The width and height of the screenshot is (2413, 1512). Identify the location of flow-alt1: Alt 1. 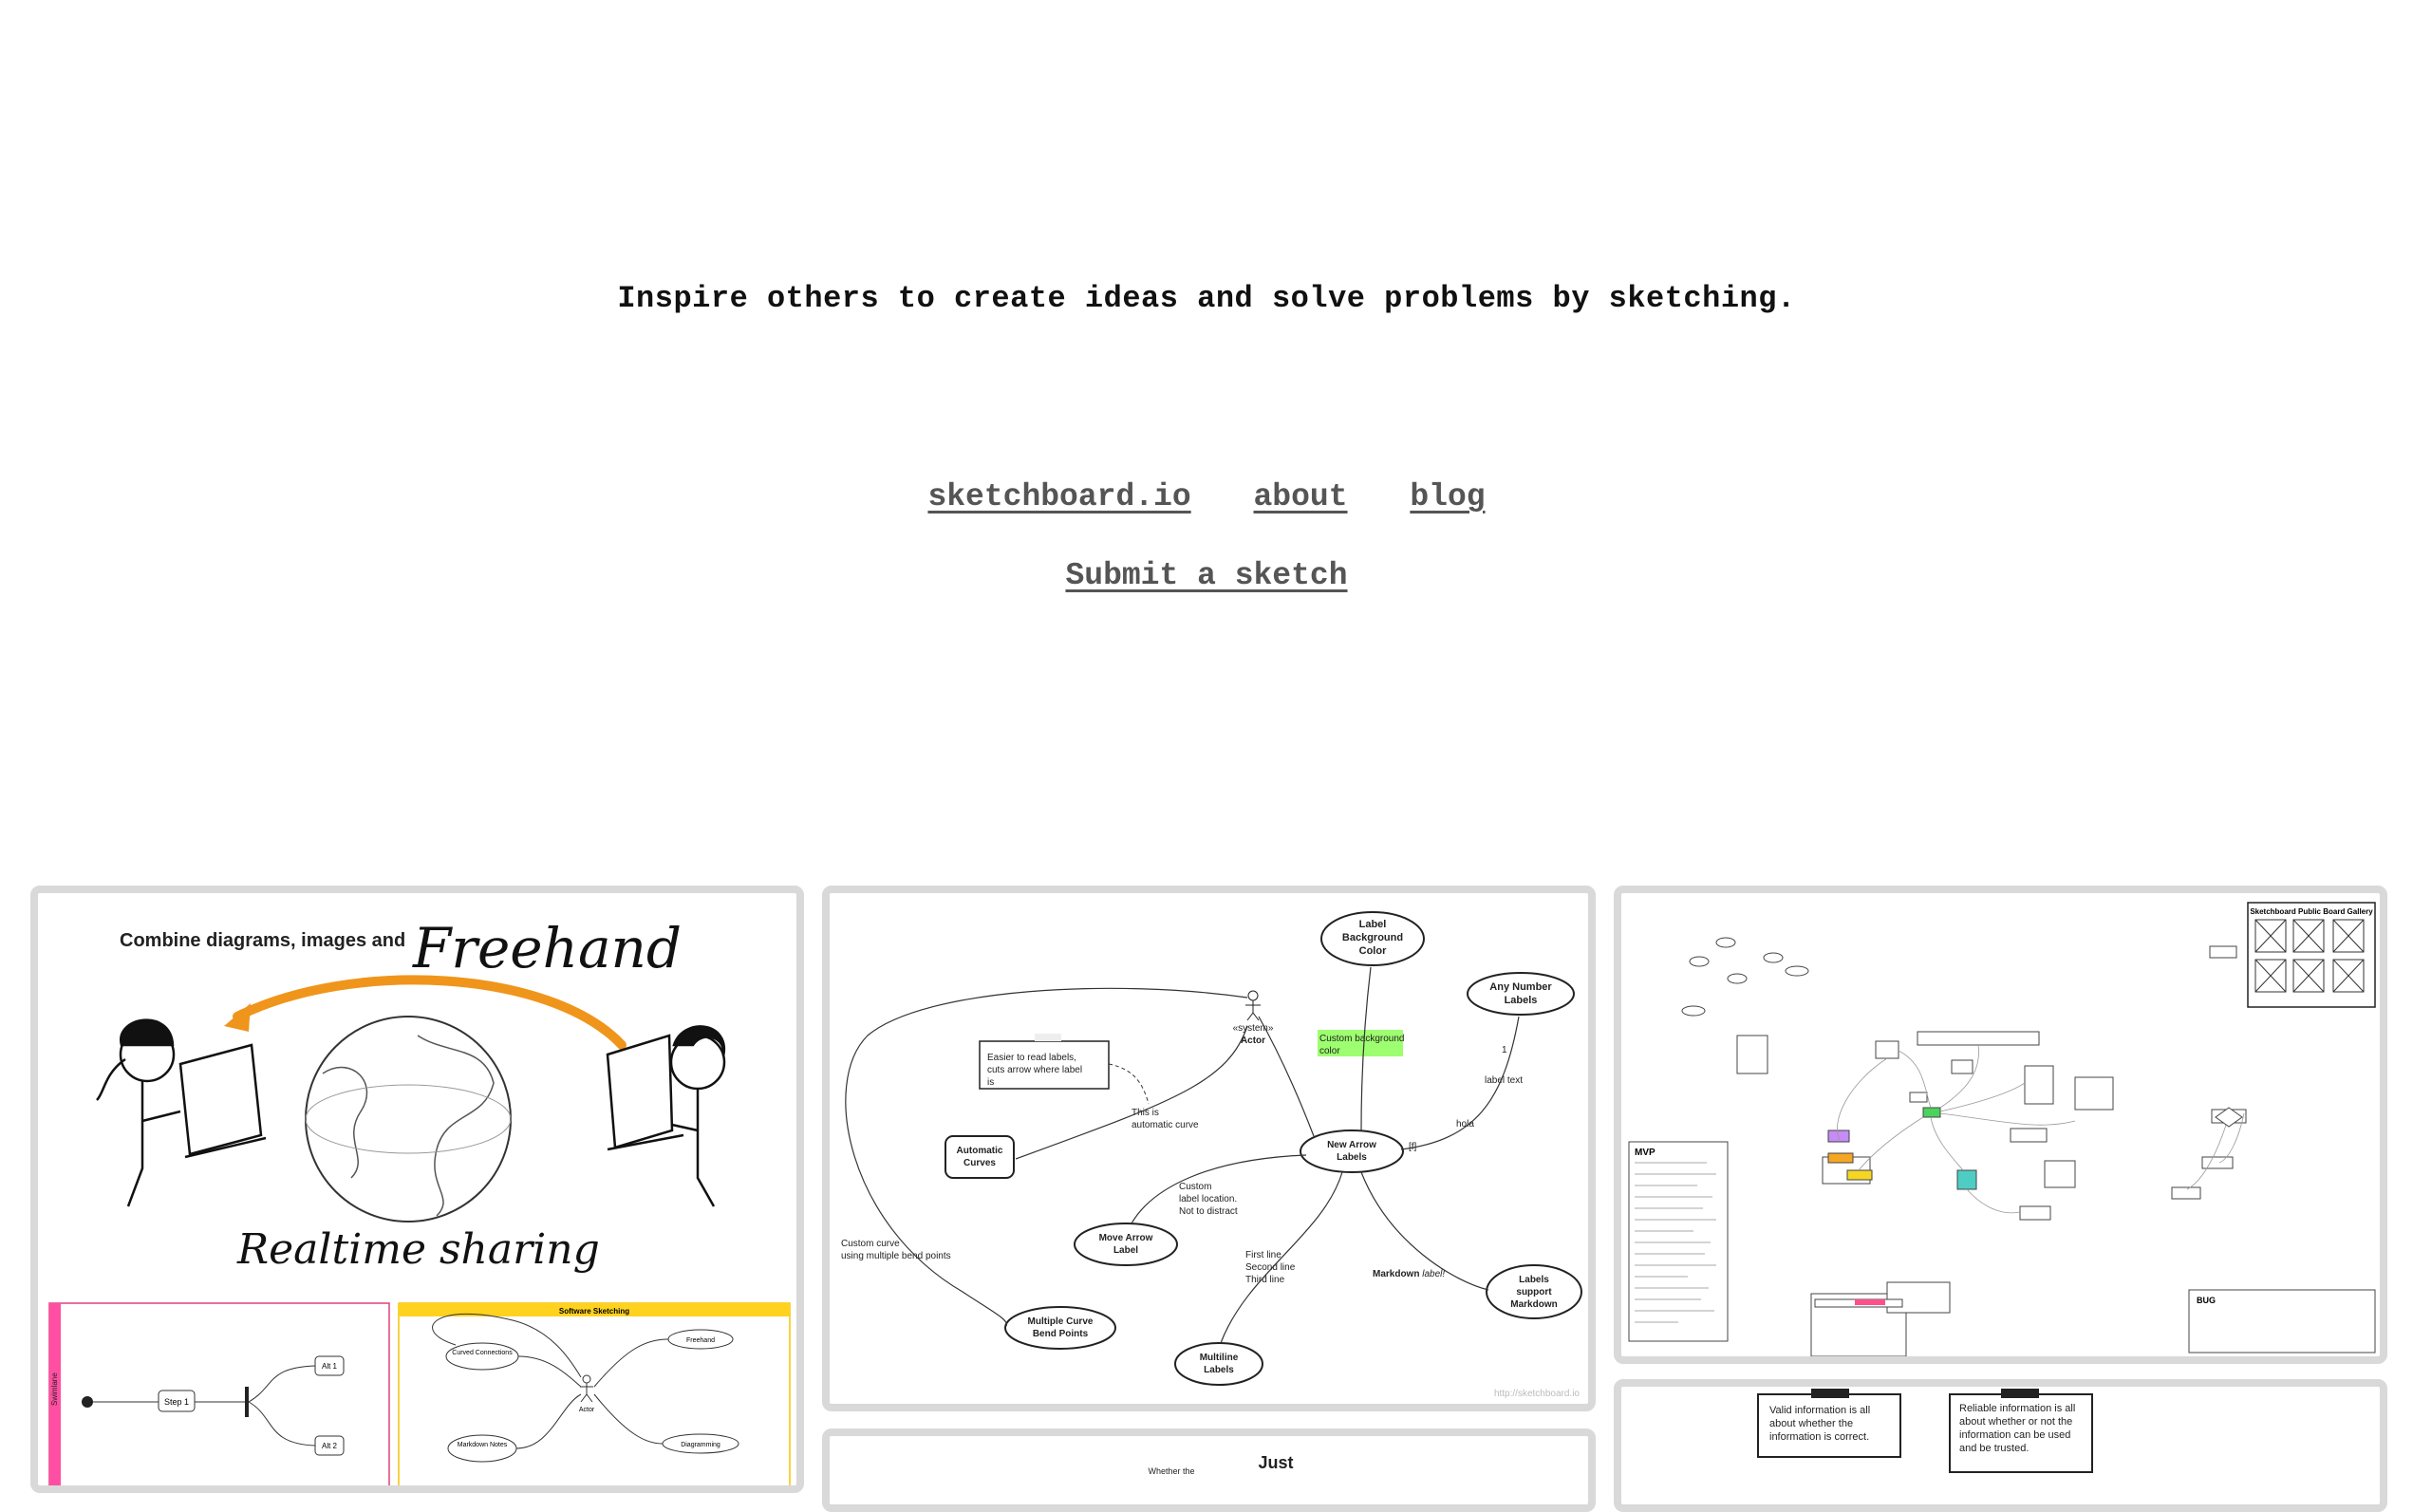
(330, 1366).